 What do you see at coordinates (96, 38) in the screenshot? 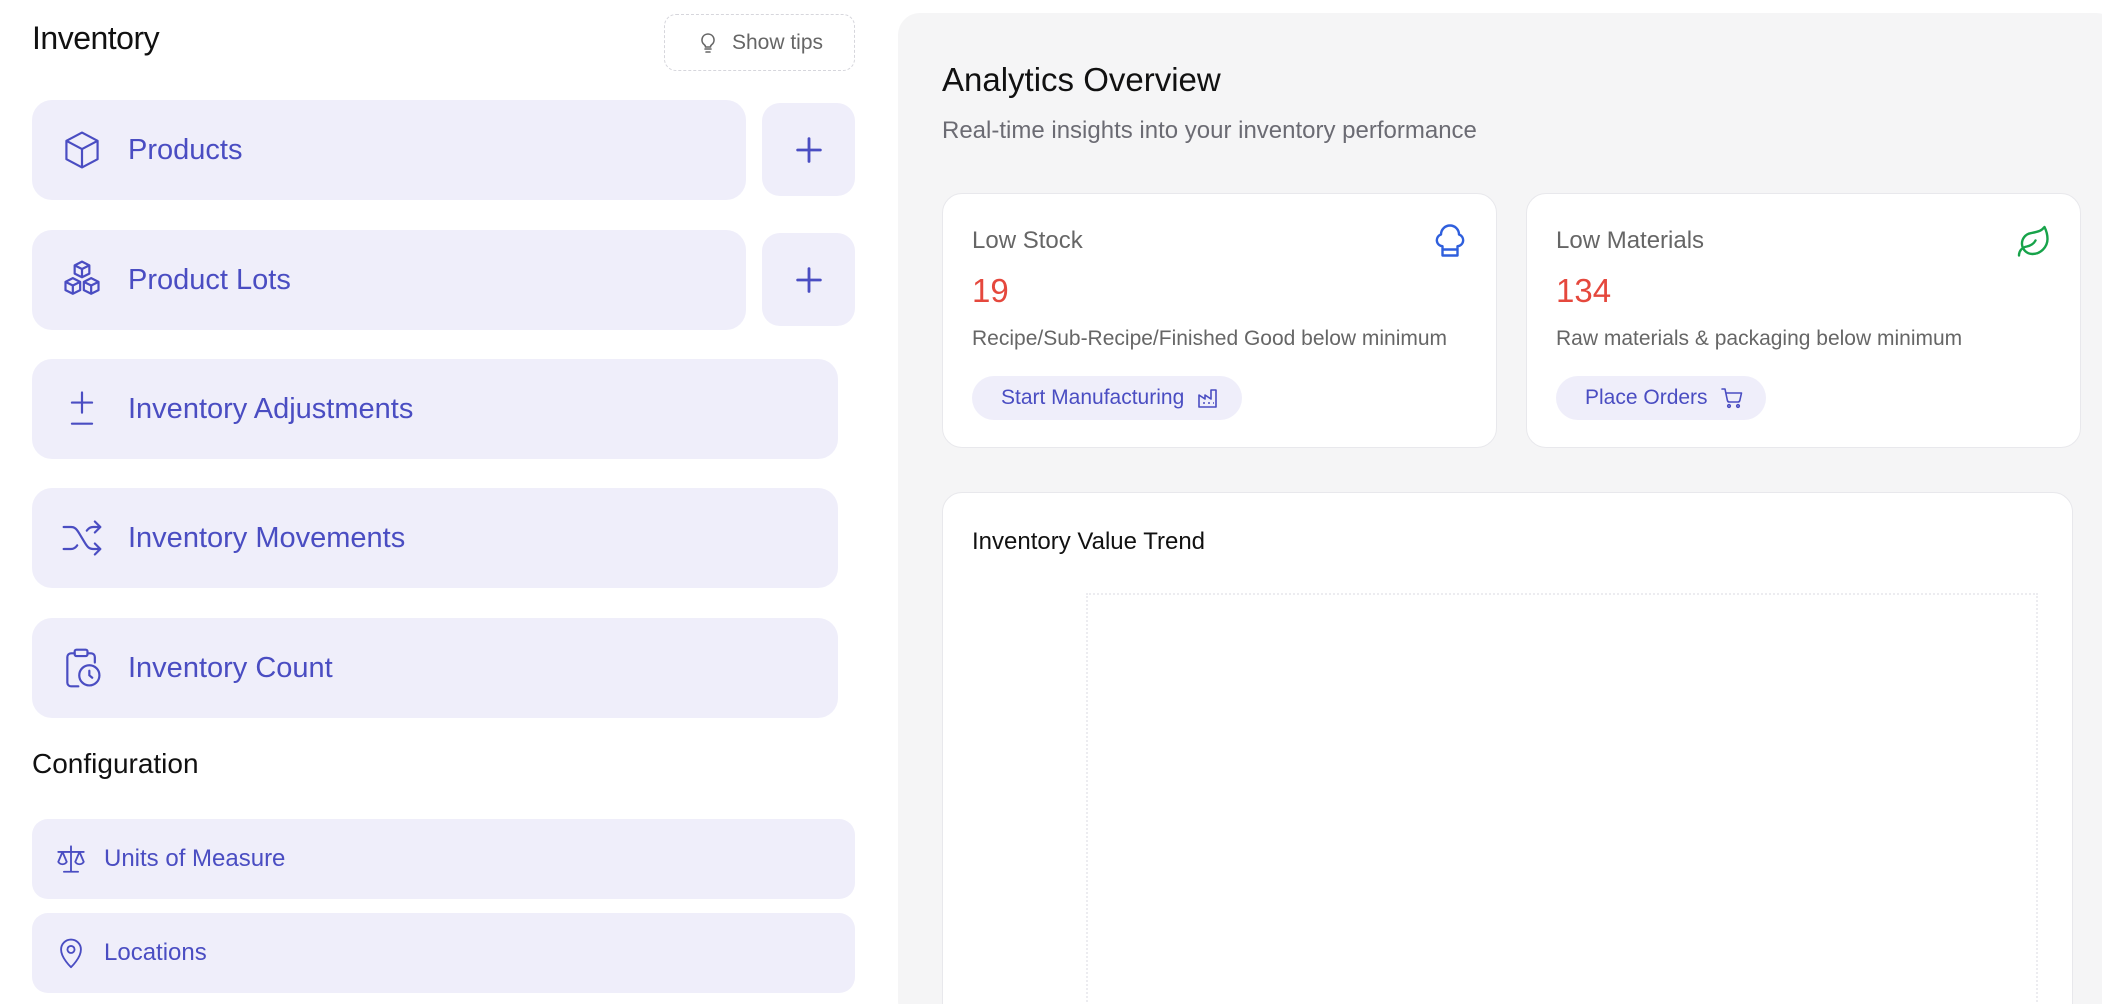
I see `page-title: Inventory` at bounding box center [96, 38].